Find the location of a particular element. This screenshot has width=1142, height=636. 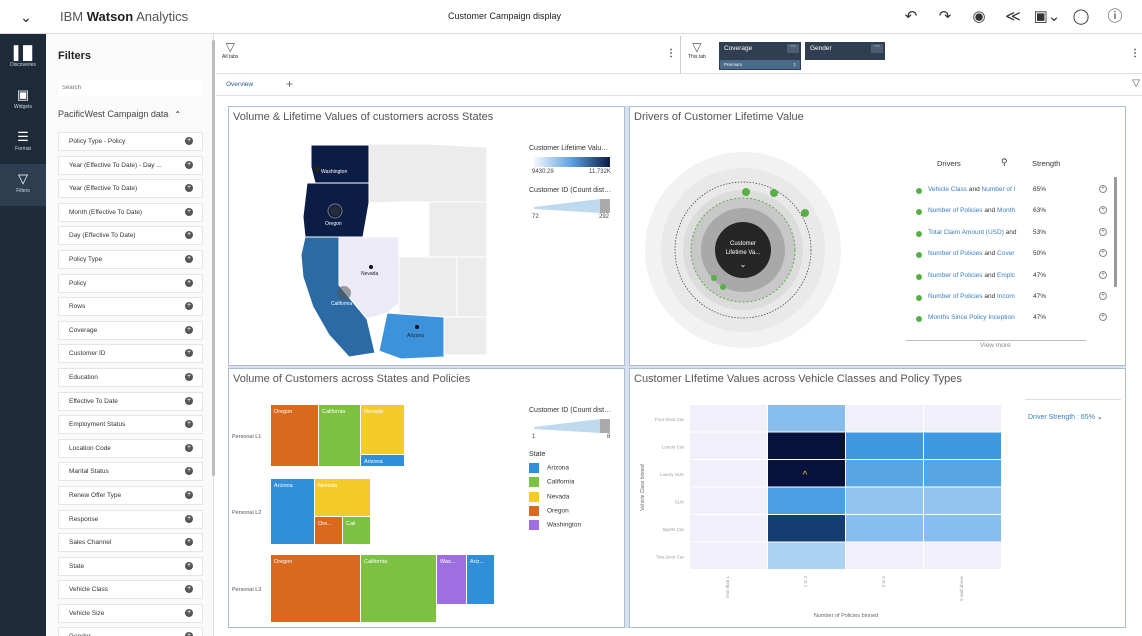

filter-item: Customer ID + is located at coordinates (130, 354).